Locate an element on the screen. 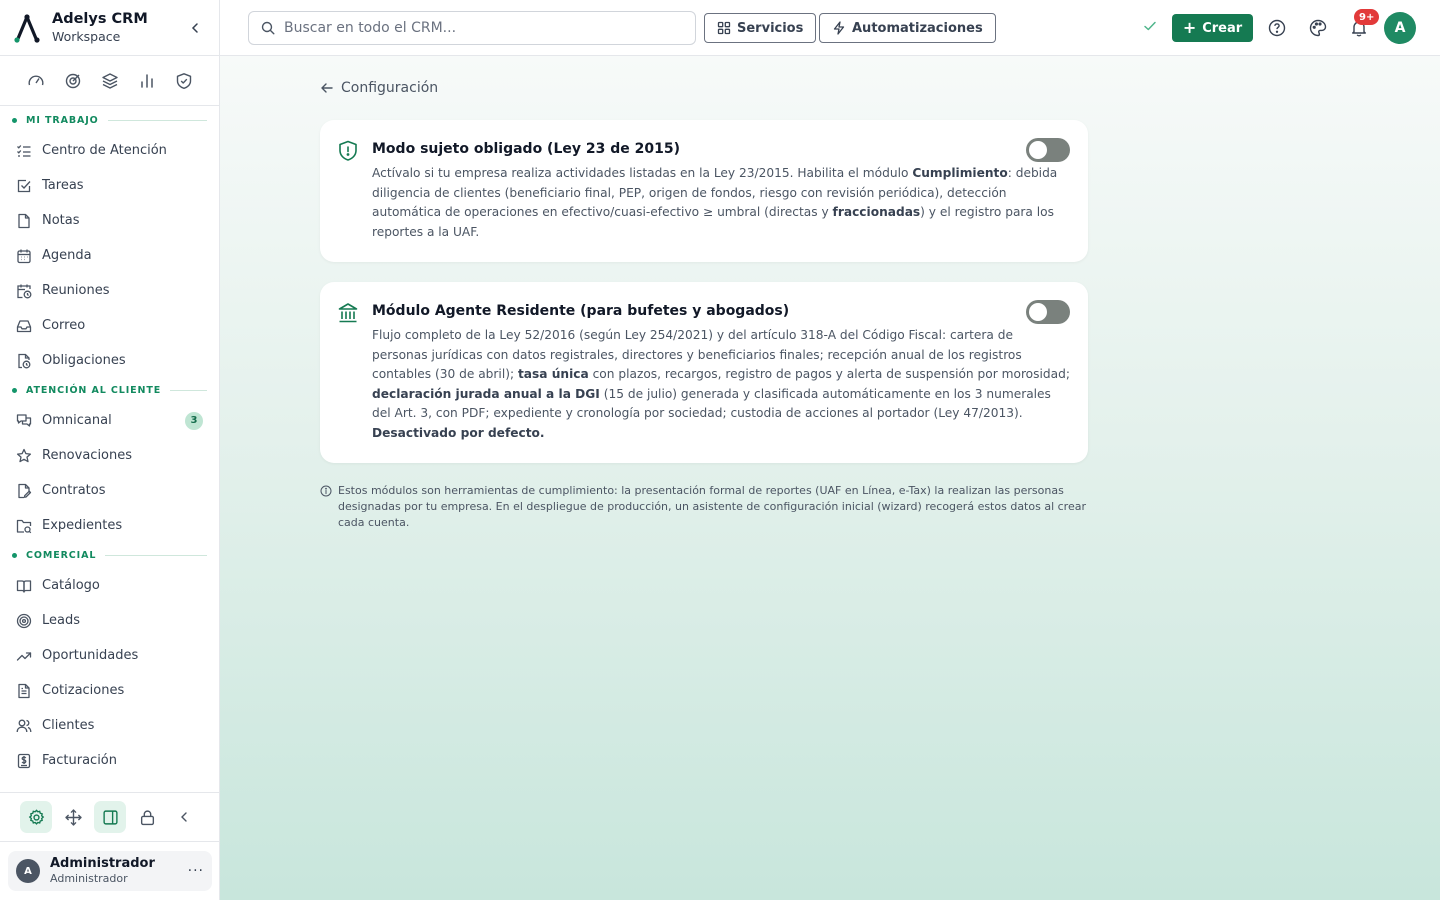 The image size is (1440, 900). sidebar-item-centro-atencion: Centro de Atención is located at coordinates (109, 150).